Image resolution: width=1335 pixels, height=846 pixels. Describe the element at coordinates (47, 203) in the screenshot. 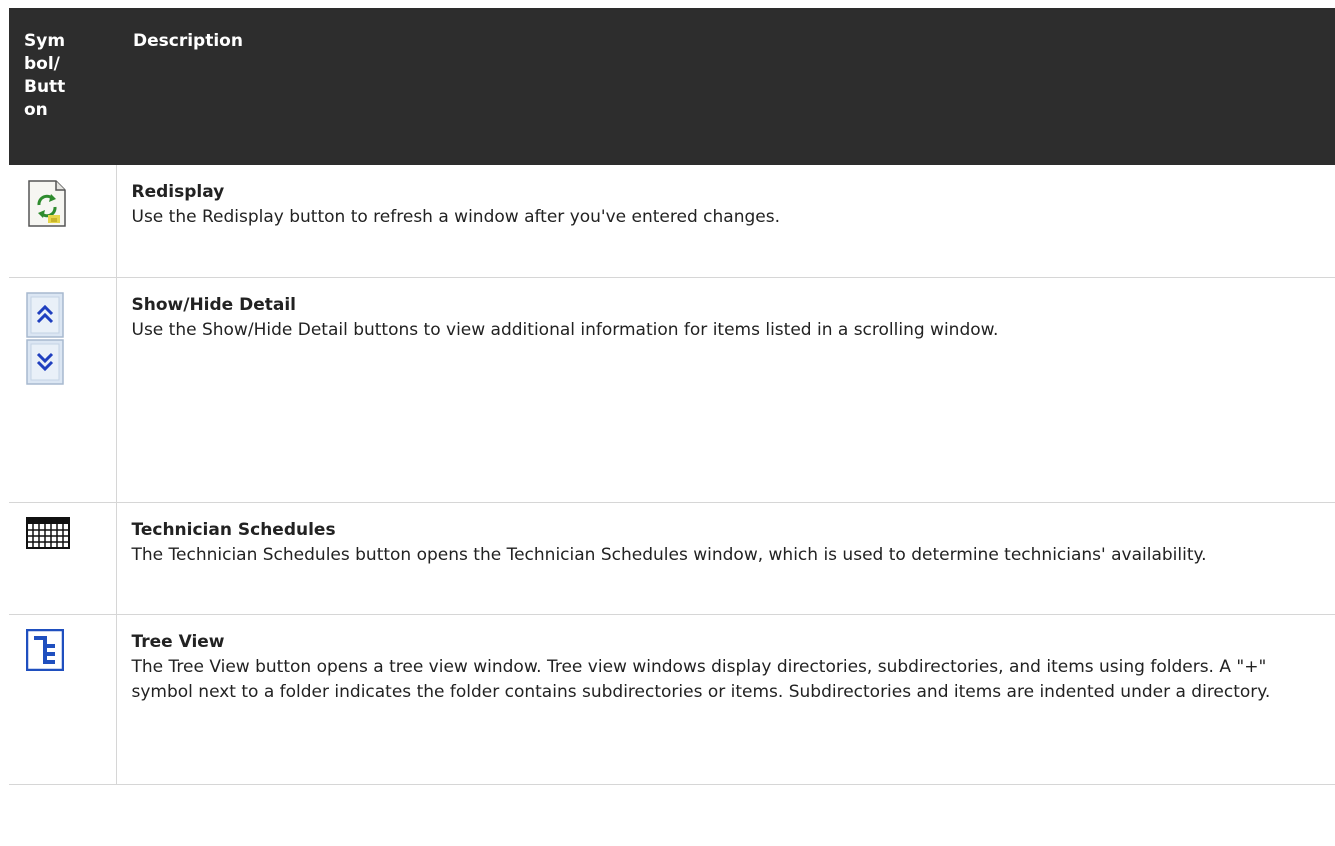

I see `redisplay-icon` at that location.